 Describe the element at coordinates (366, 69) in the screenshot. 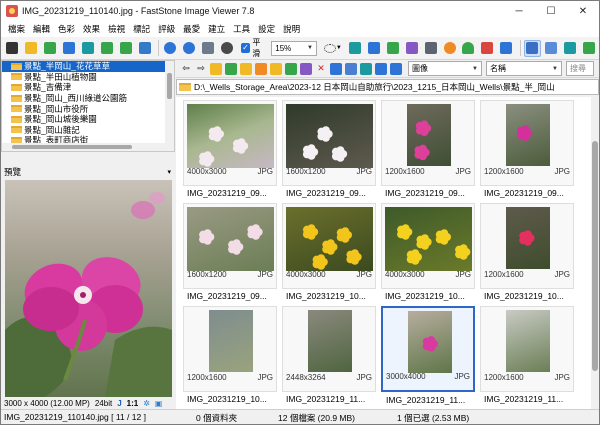

I see `sort-options-button` at that location.